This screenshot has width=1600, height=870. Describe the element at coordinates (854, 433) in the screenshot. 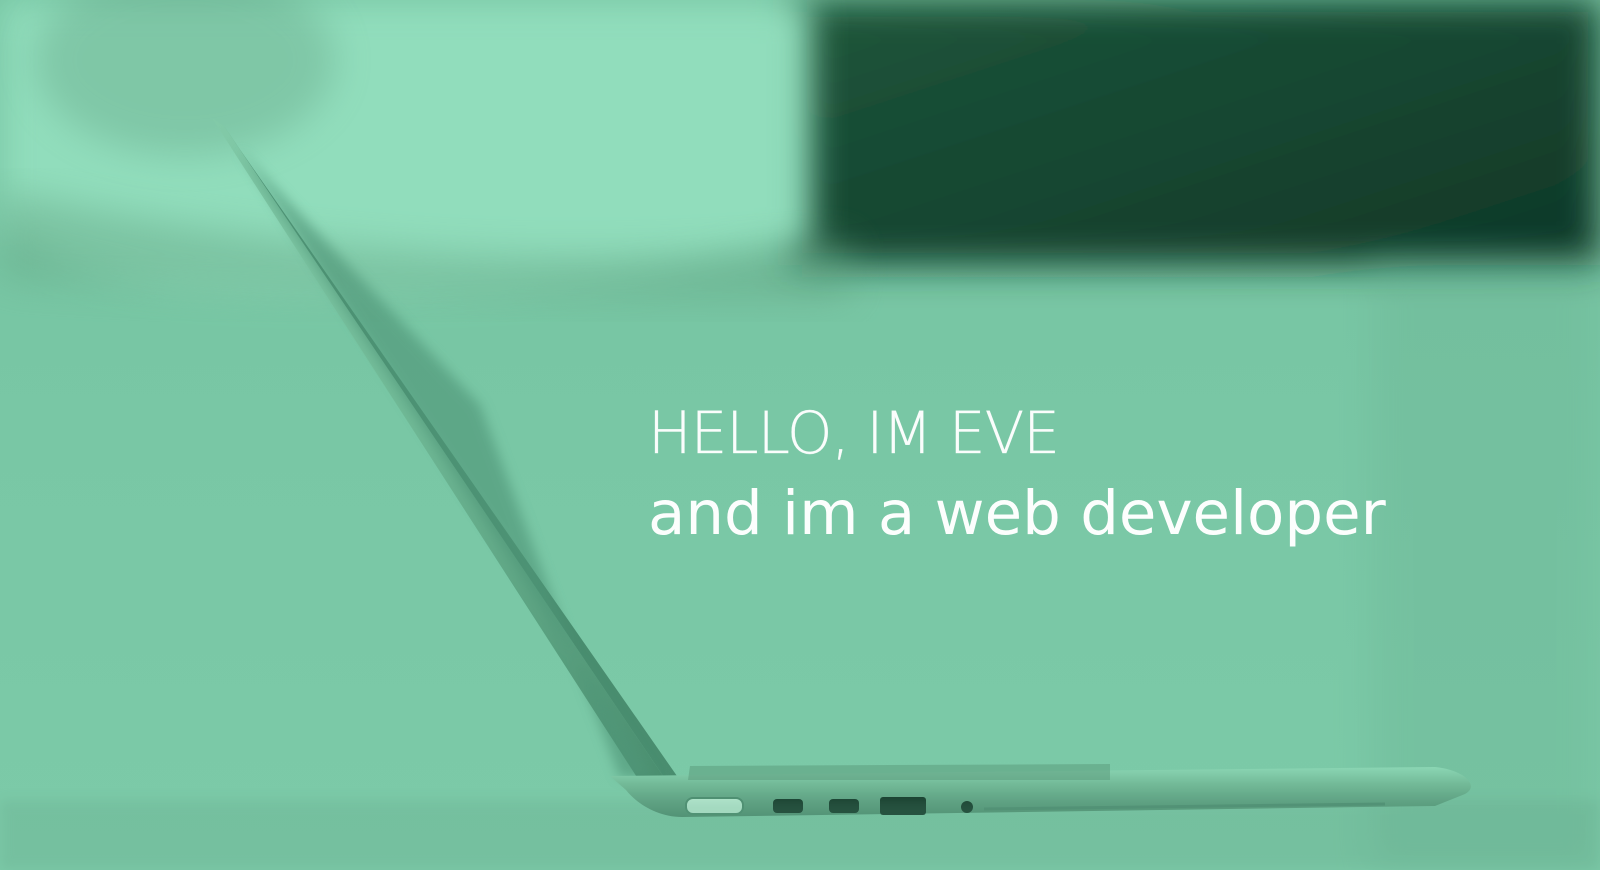

I see `hero-headline: HELLO, IM EVE` at that location.